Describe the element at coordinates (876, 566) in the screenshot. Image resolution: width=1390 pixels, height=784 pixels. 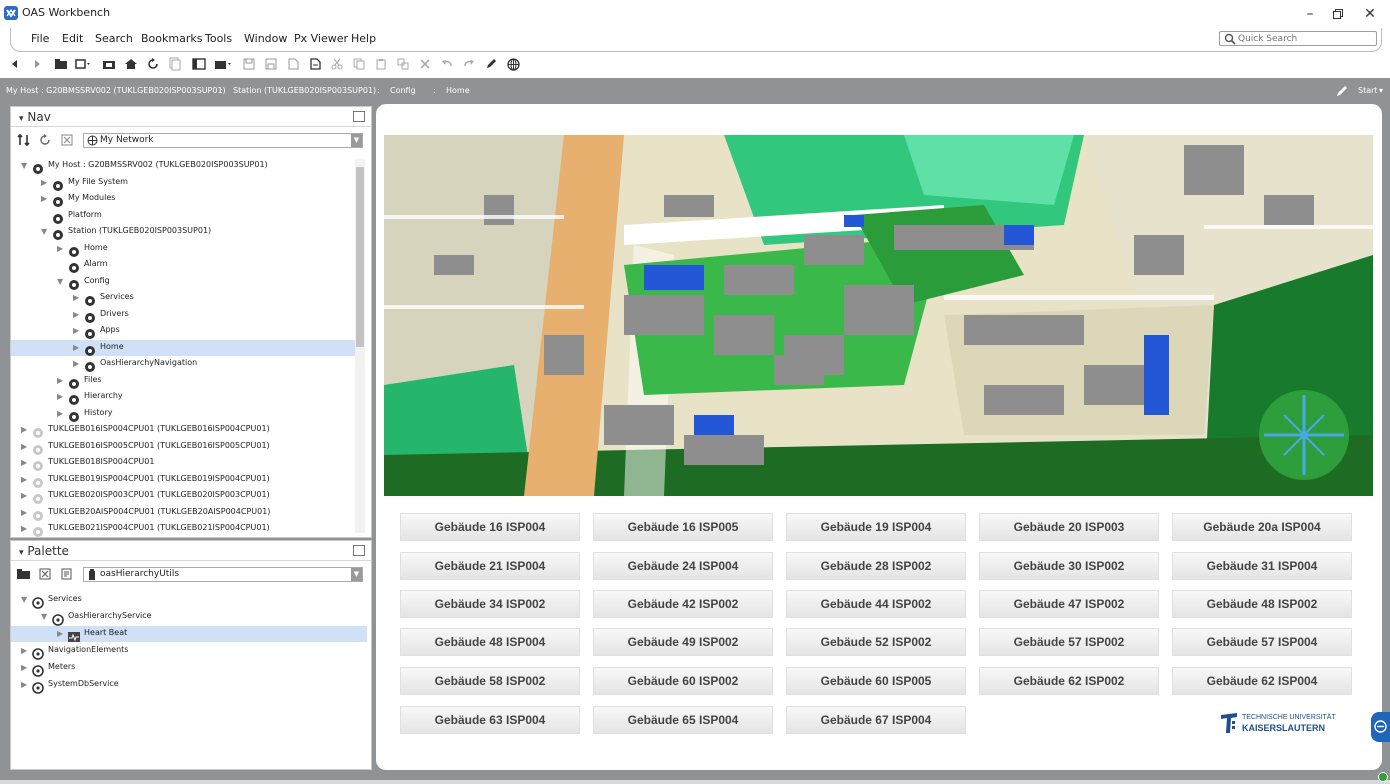
I see `building-button: Gebäude 28 ISP002` at that location.